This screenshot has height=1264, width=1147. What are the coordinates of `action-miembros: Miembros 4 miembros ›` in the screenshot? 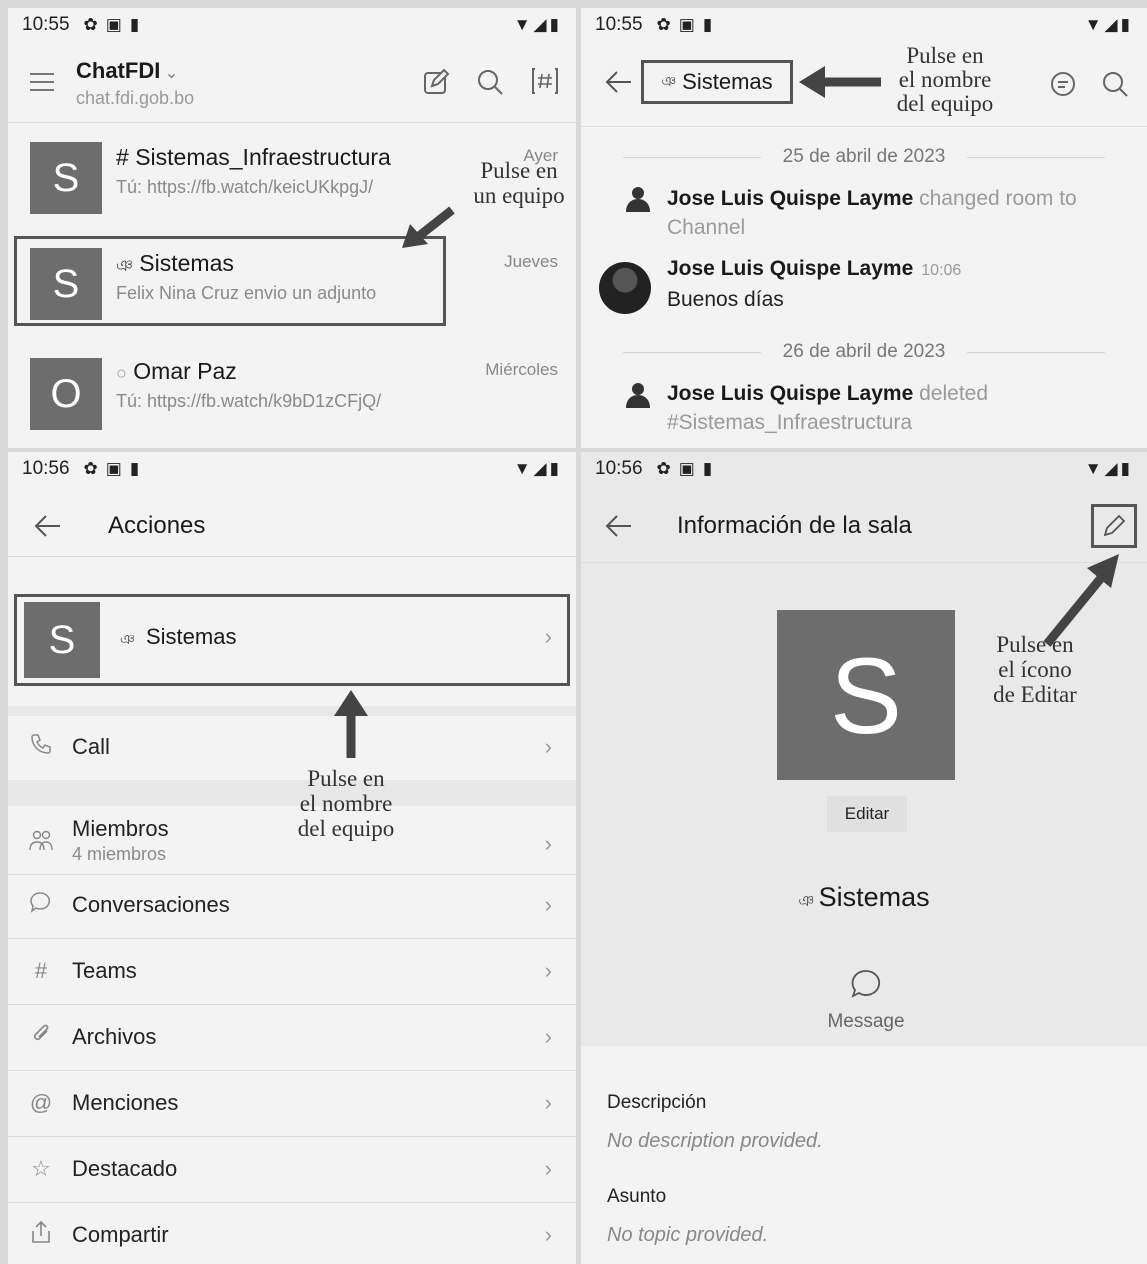 It's located at (292, 844).